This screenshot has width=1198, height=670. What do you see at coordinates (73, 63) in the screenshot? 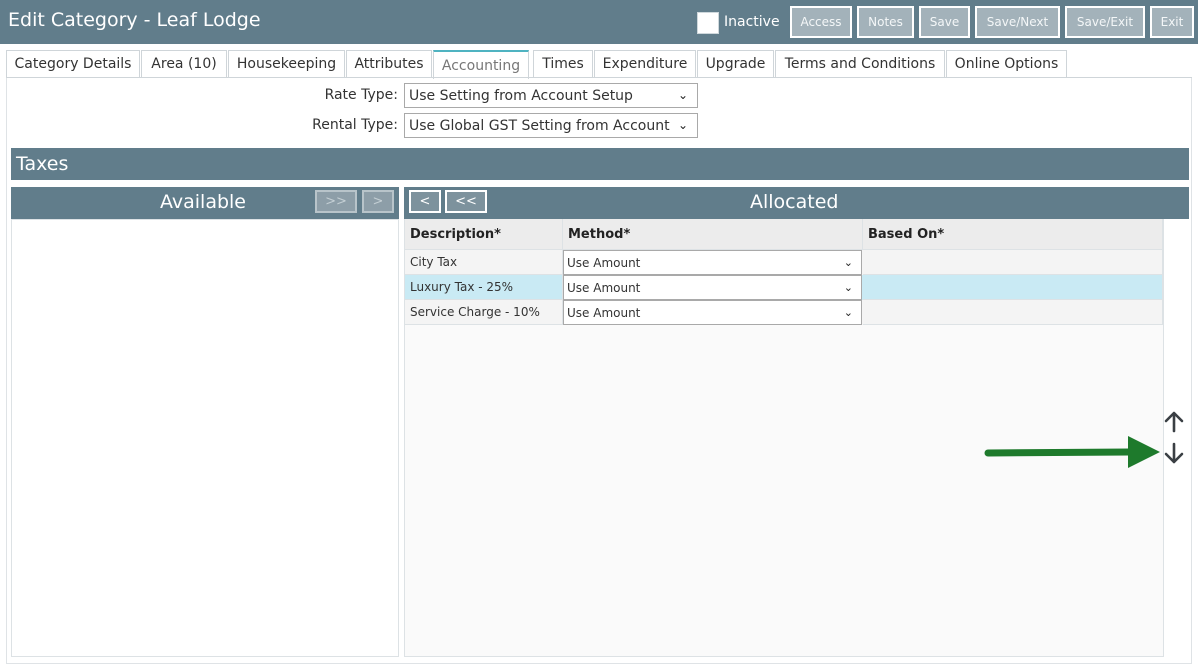
I see `tab-category-details: Category Details` at bounding box center [73, 63].